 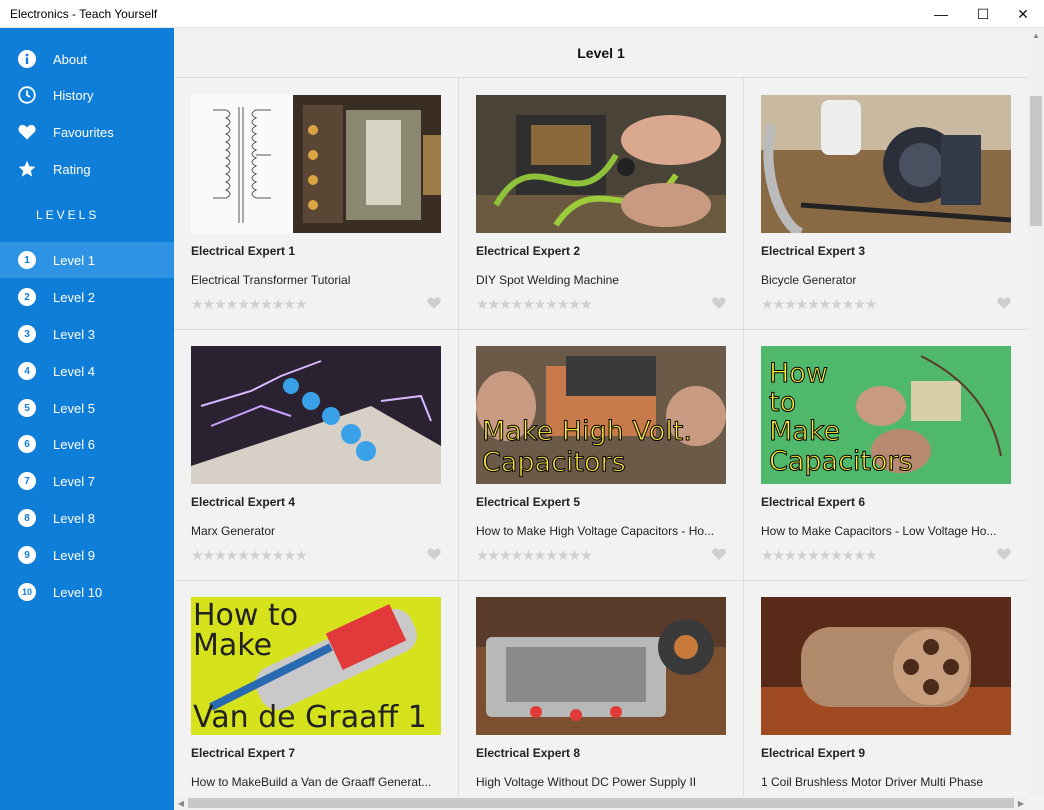 I want to click on sidebar-item-level-2: 2 Level 2, so click(x=87, y=297).